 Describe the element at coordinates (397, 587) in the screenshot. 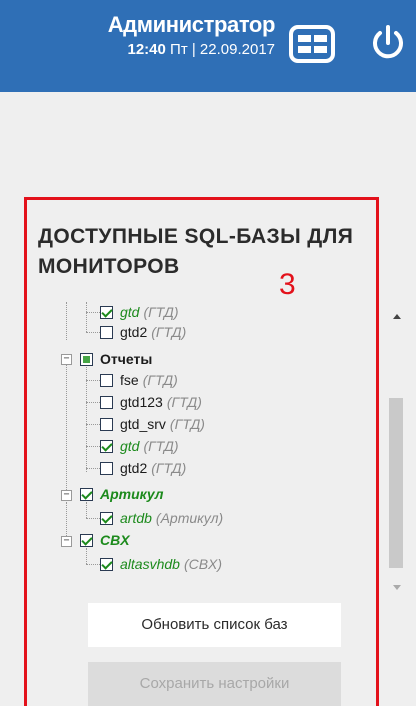

I see `scroll-down-arrow-icon` at that location.